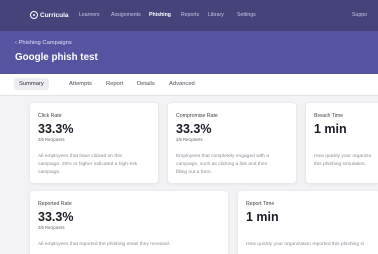 The width and height of the screenshot is (378, 254). What do you see at coordinates (359, 15) in the screenshot?
I see `nav-item-support: Suppo` at bounding box center [359, 15].